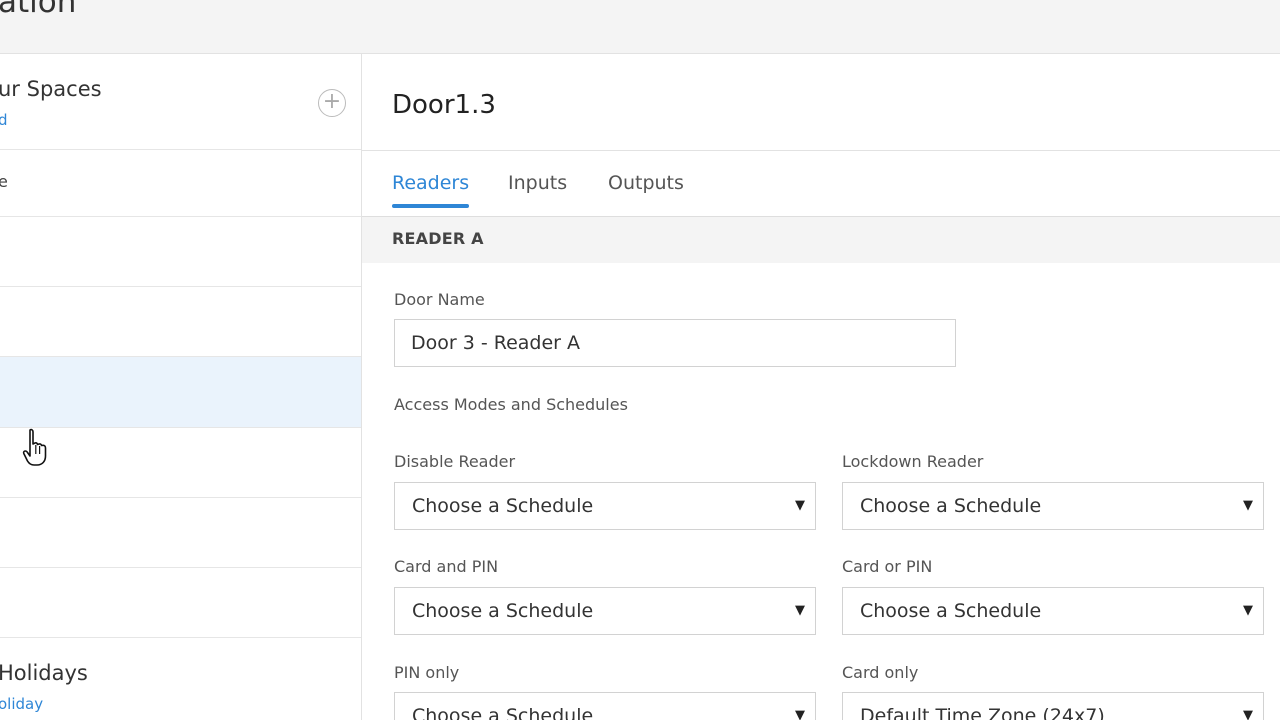 The width and height of the screenshot is (1280, 720). Describe the element at coordinates (537, 189) in the screenshot. I see `tab-inputs: Inputs` at that location.